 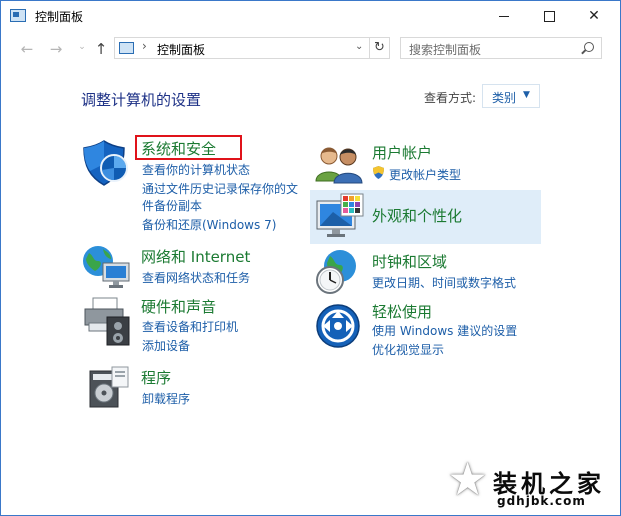 What do you see at coordinates (166, 345) in the screenshot?
I see `add-device-link: 添加设备` at bounding box center [166, 345].